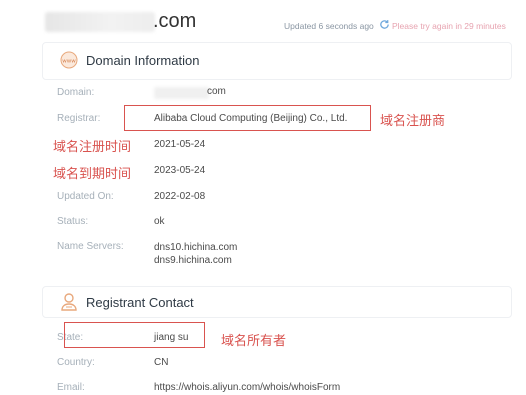 The image size is (526, 395). I want to click on person-icon, so click(69, 302).